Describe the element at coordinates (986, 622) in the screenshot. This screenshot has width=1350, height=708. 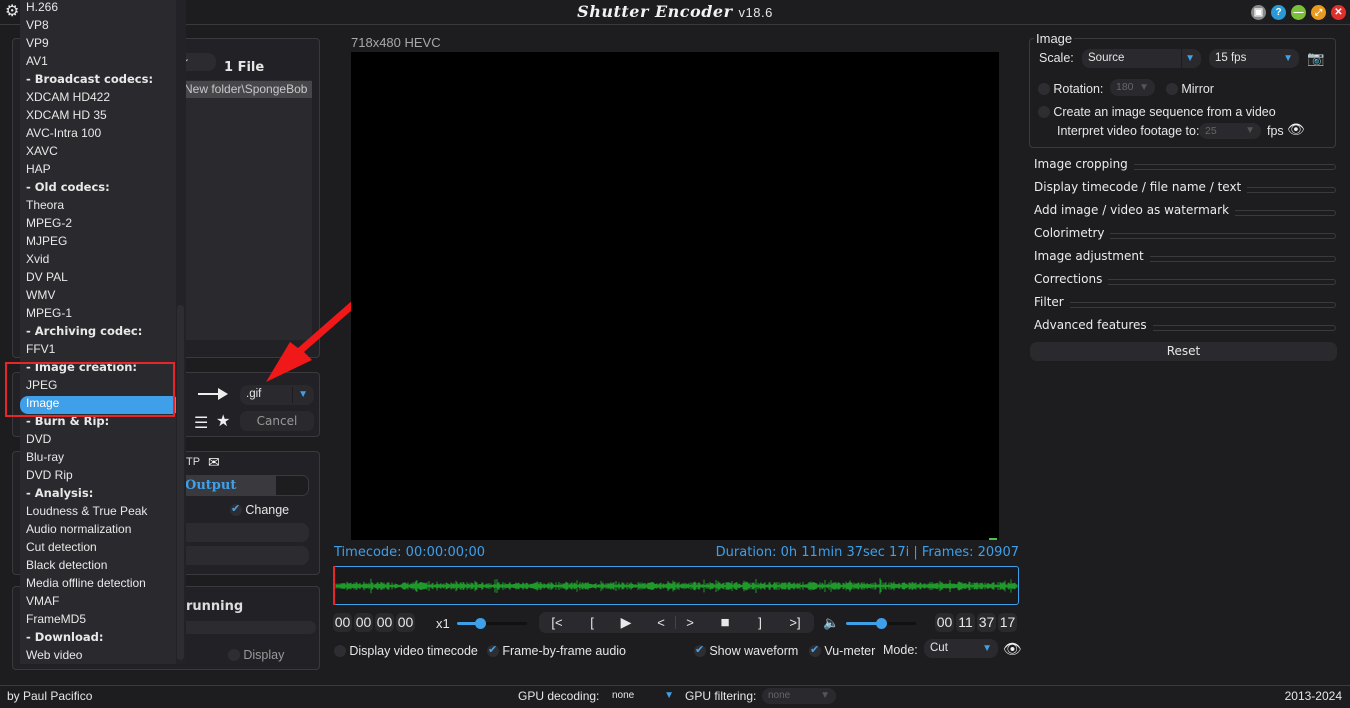
I see `out-tc-seconds: 37` at that location.